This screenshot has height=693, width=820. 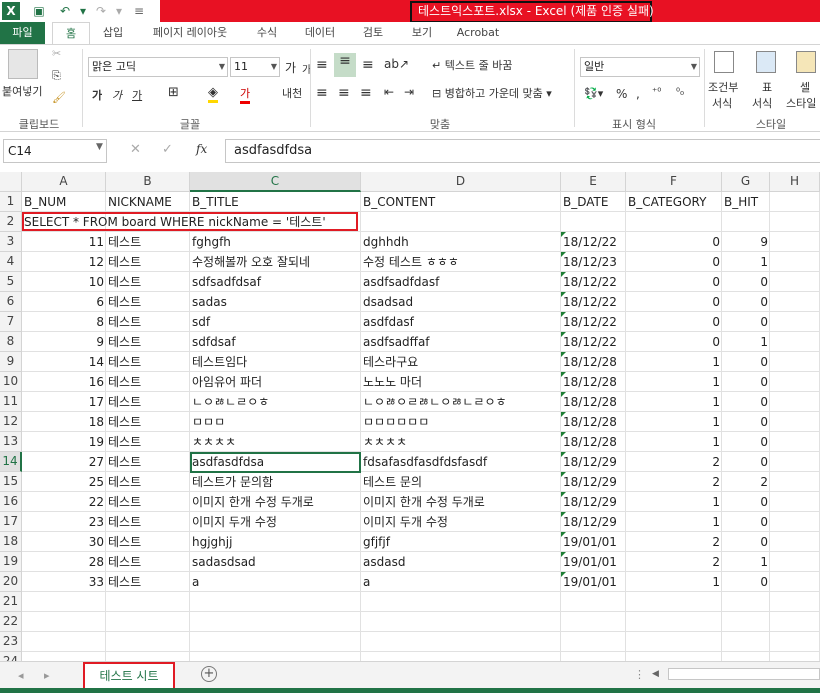 I want to click on italic-button: 가, so click(x=117, y=95).